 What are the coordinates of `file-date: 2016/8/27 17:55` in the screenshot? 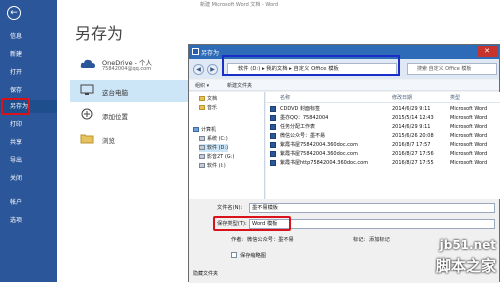 It's located at (413, 163).